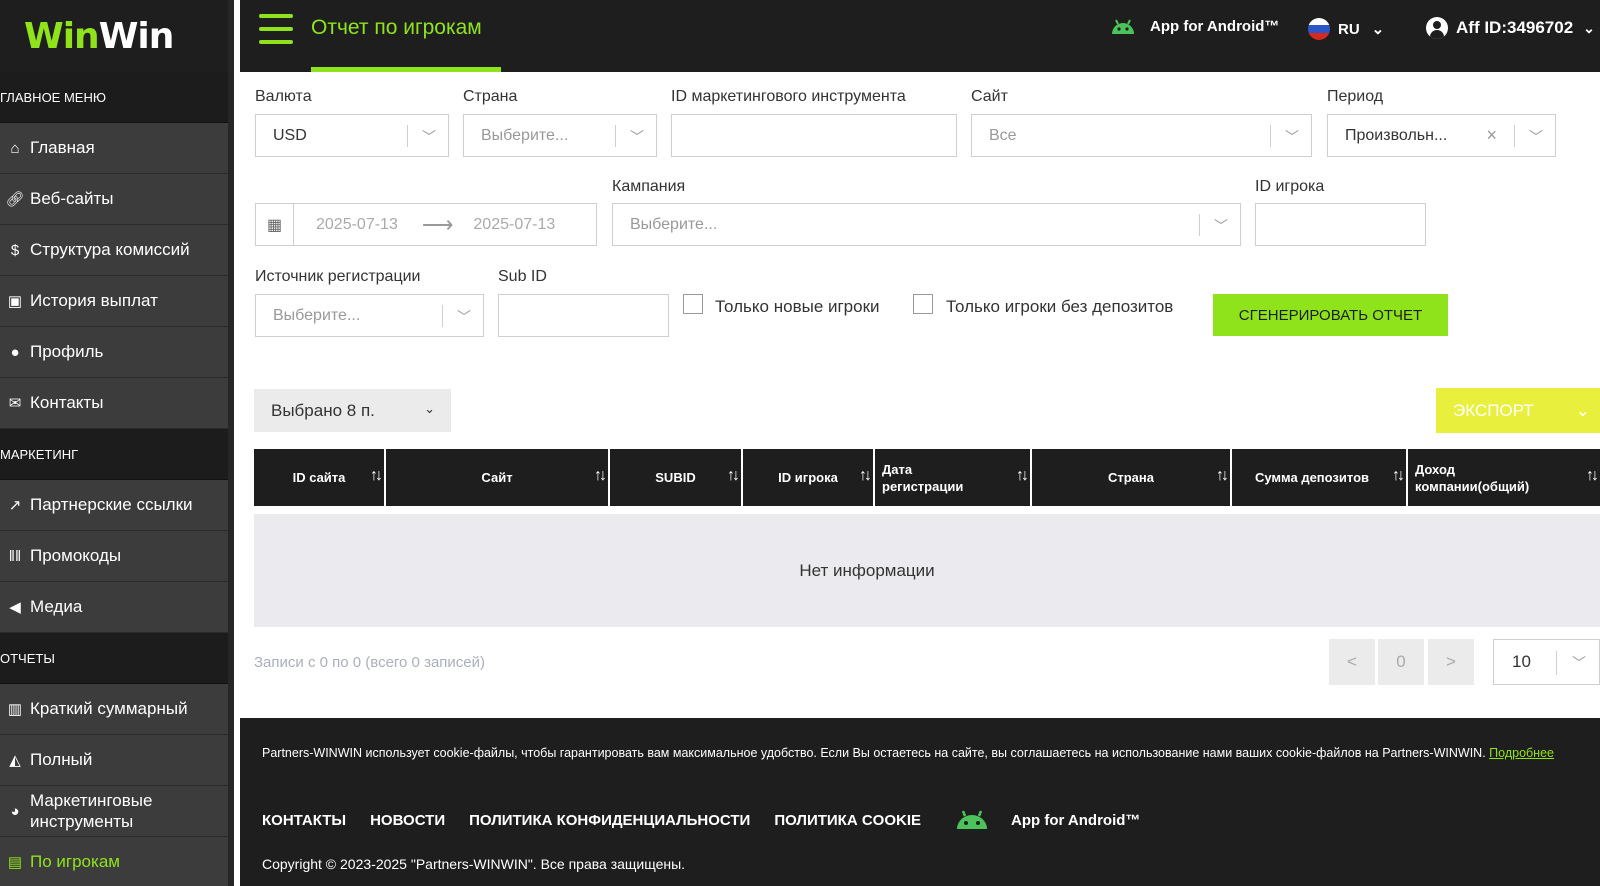 The image size is (1600, 886). I want to click on column-reg-date: Дата регистрации ↑↓, so click(952, 477).